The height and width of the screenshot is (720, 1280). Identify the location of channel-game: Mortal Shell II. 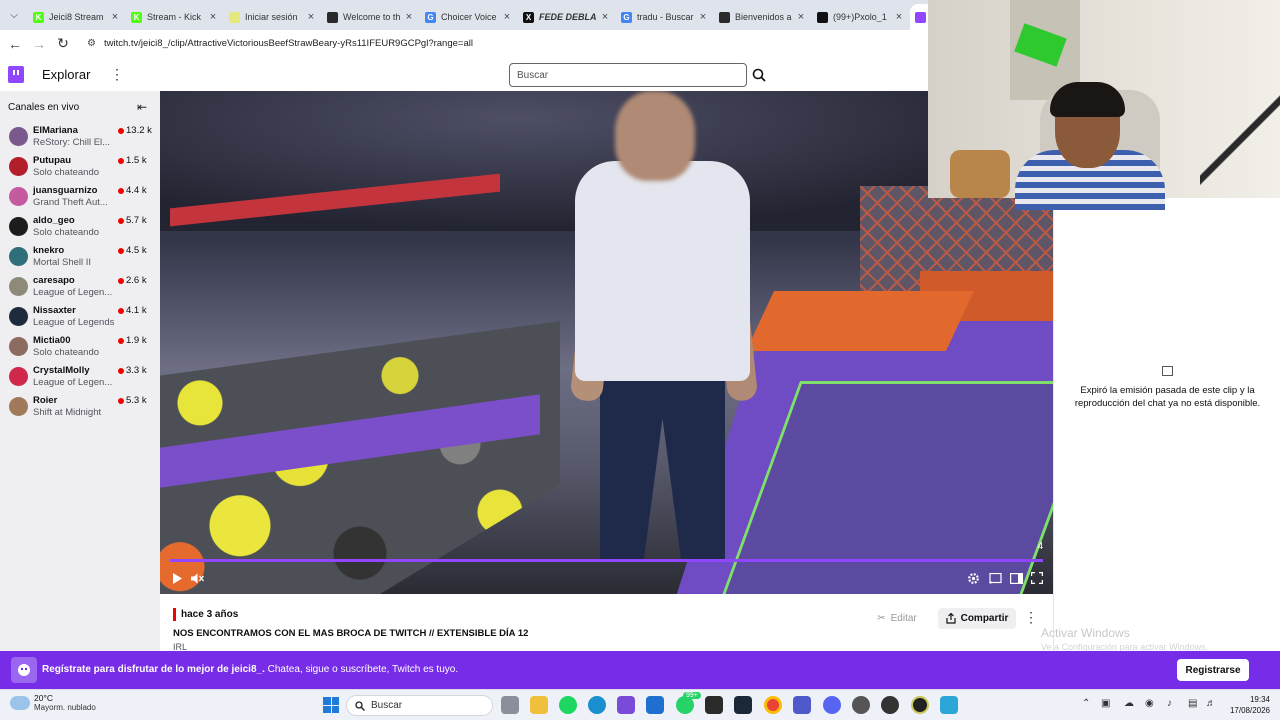
(62, 262).